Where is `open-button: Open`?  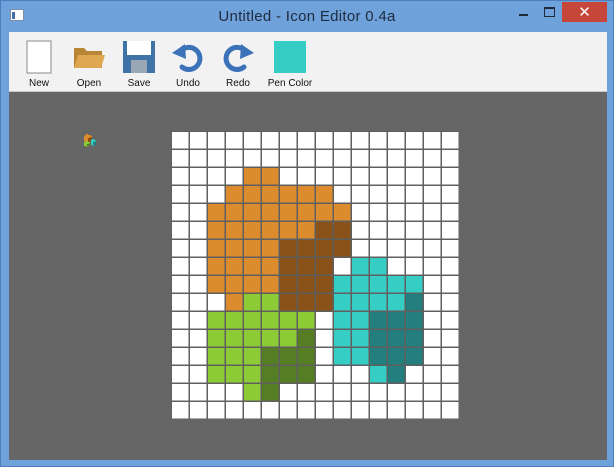
open-button: Open is located at coordinates (89, 62).